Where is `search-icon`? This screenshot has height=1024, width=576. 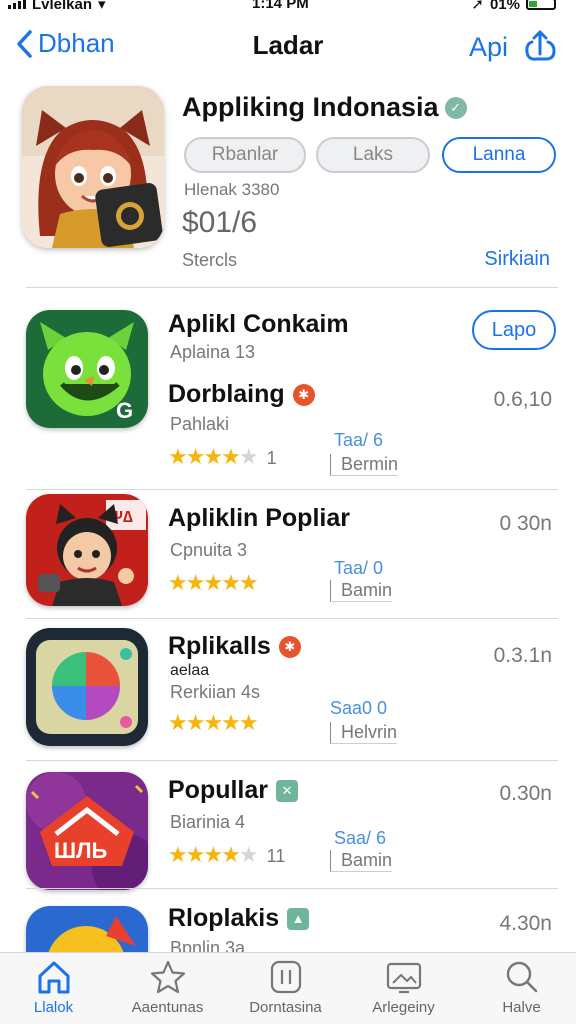 search-icon is located at coordinates (521, 977).